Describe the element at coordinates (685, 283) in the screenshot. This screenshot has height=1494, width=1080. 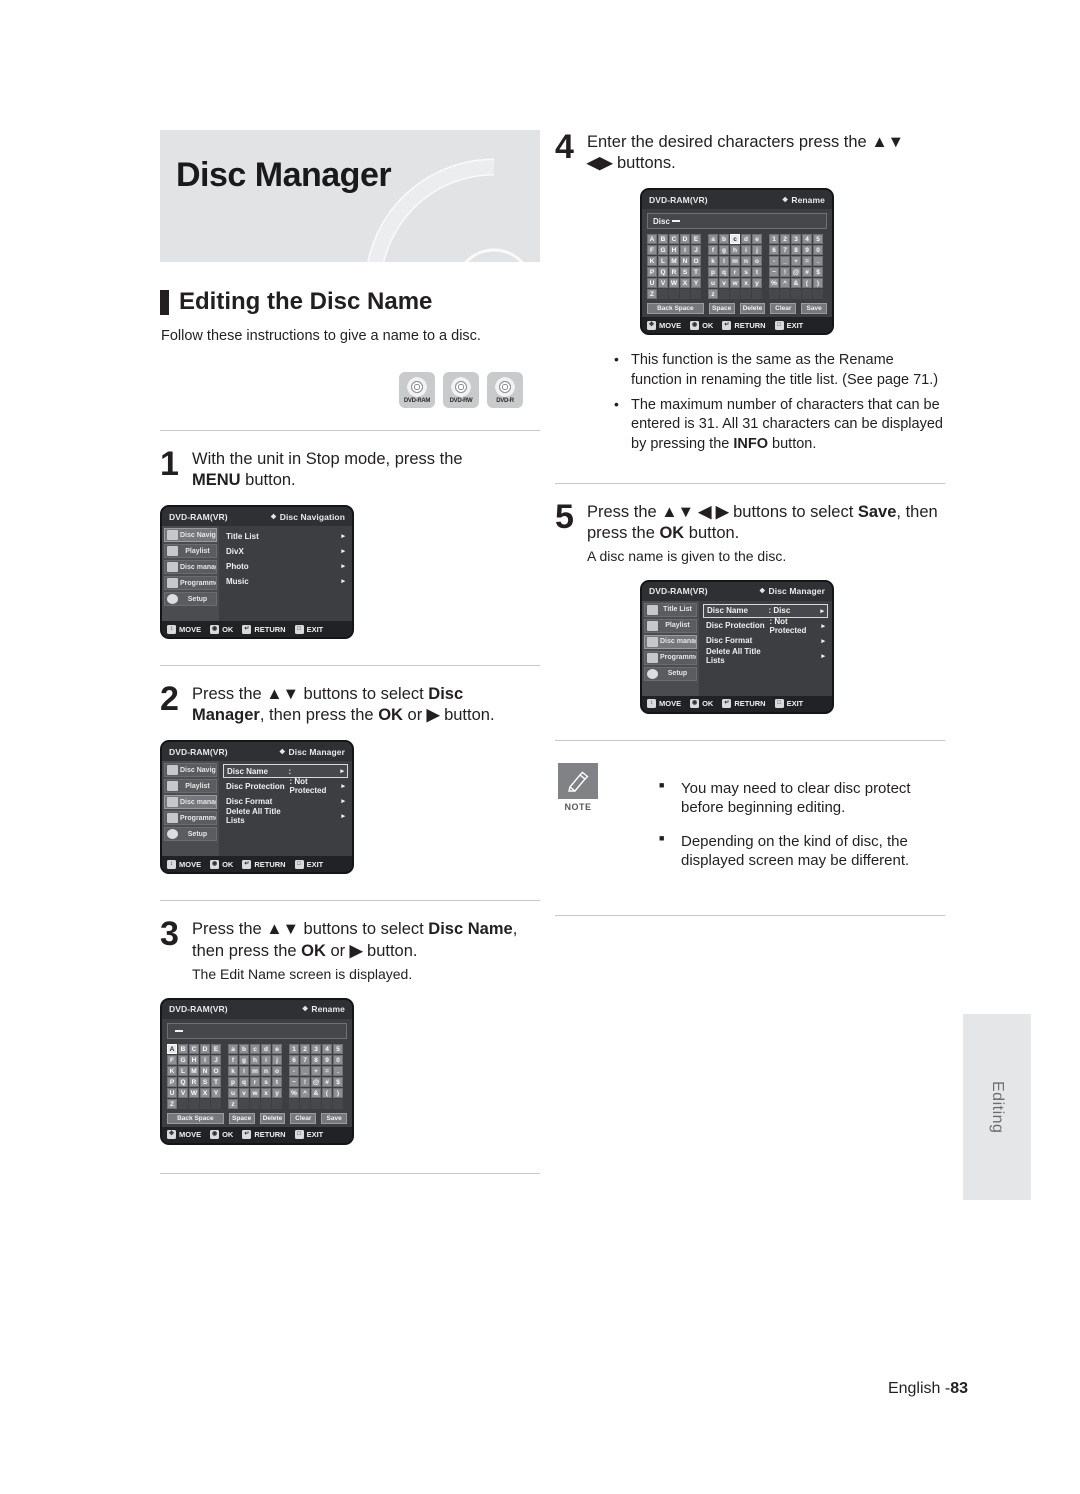
I see `keyboard-key-X: X` at that location.